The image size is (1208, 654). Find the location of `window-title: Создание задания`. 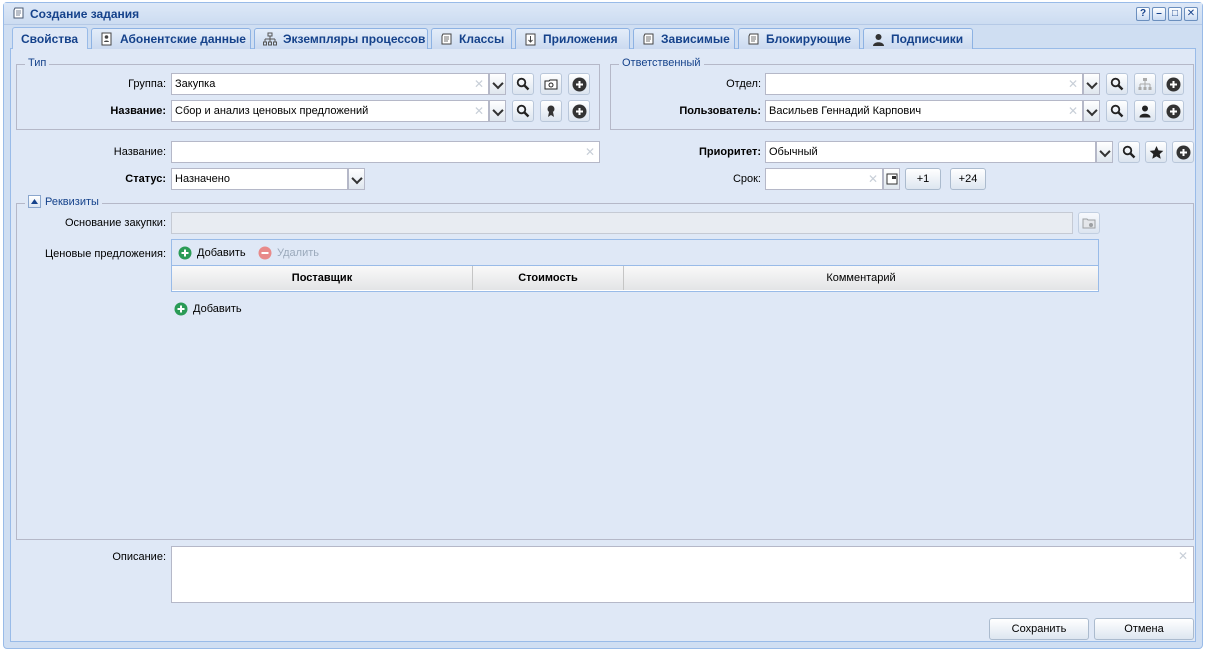

window-title: Создание задания is located at coordinates (85, 13).